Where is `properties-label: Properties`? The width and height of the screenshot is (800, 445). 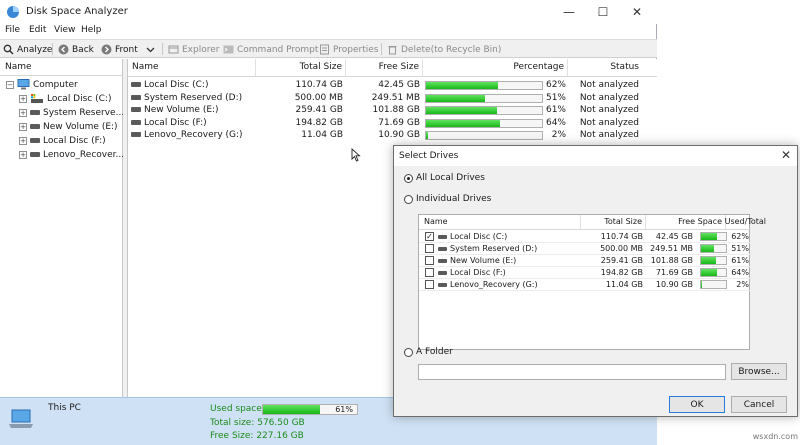 properties-label: Properties is located at coordinates (356, 49).